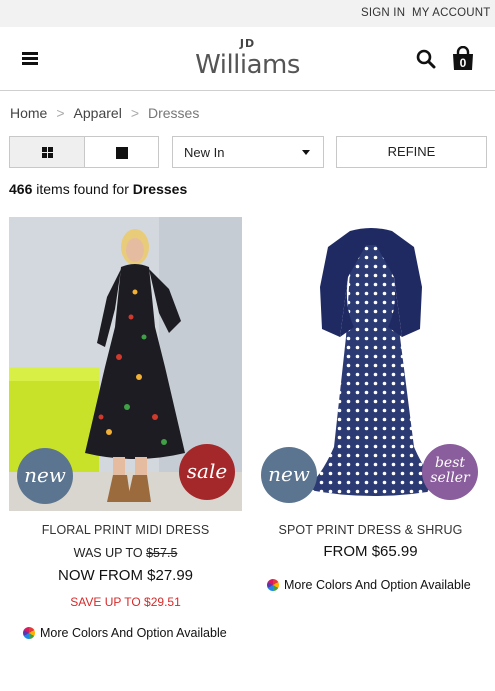 This screenshot has height=691, width=495. Describe the element at coordinates (248, 152) in the screenshot. I see `sort-select: New In` at that location.